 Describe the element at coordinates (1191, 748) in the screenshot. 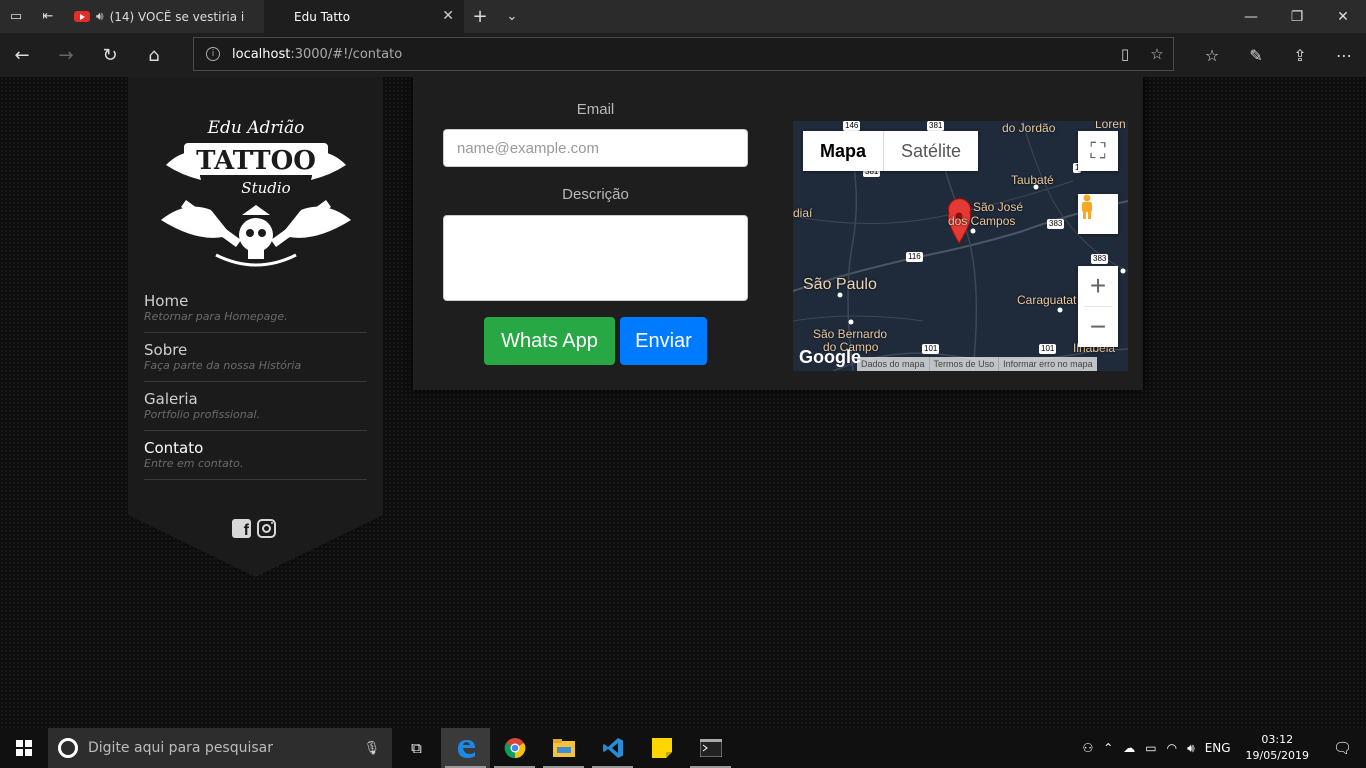

I see `volume-icon: 🔊︎` at that location.